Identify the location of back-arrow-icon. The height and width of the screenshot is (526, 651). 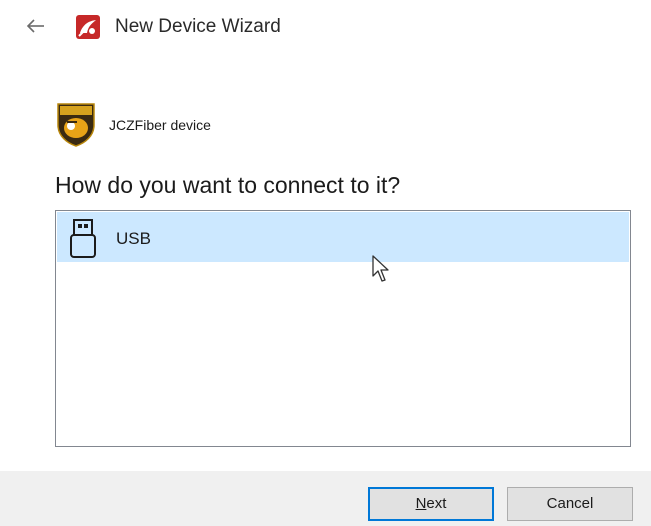
(35, 26).